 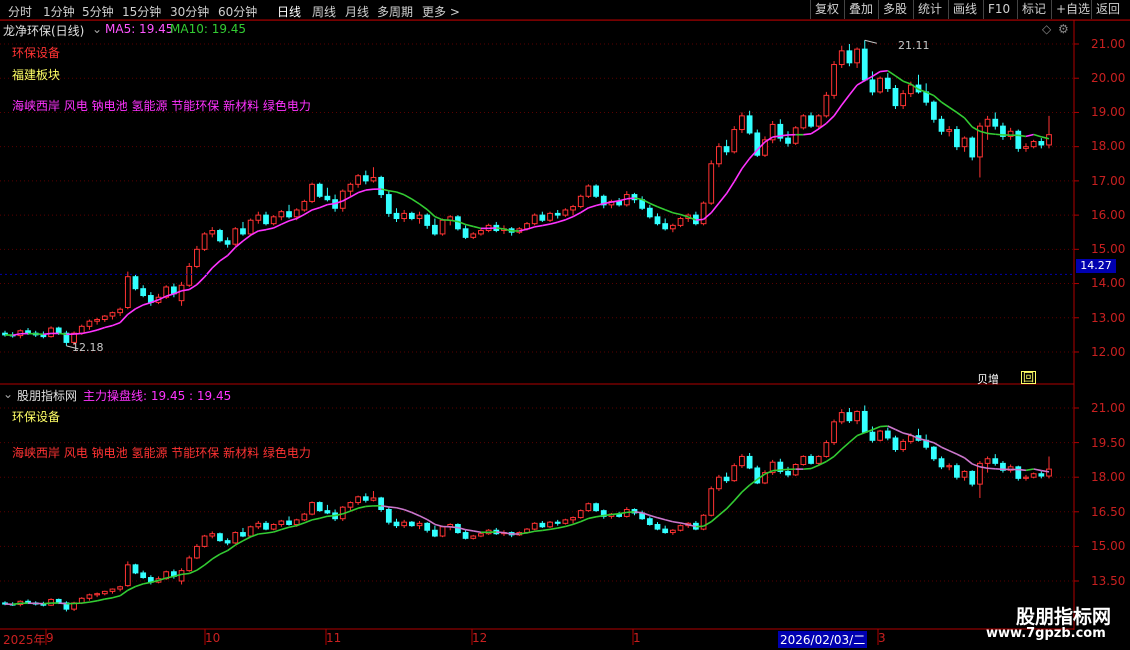 What do you see at coordinates (1028, 377) in the screenshot?
I see `replay-icon: 回` at bounding box center [1028, 377].